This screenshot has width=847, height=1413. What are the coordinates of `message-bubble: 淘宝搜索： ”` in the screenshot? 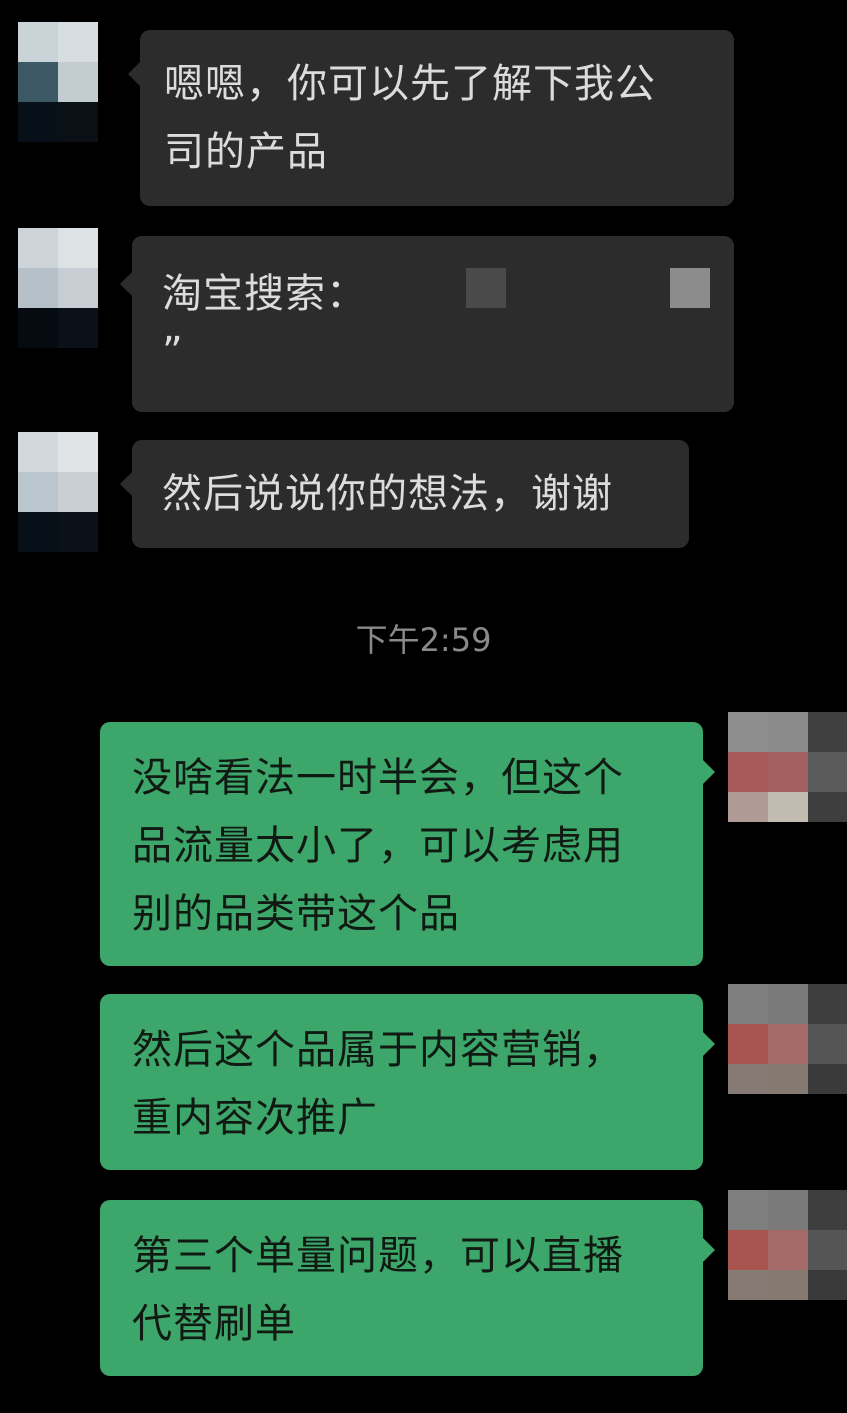 It's located at (433, 324).